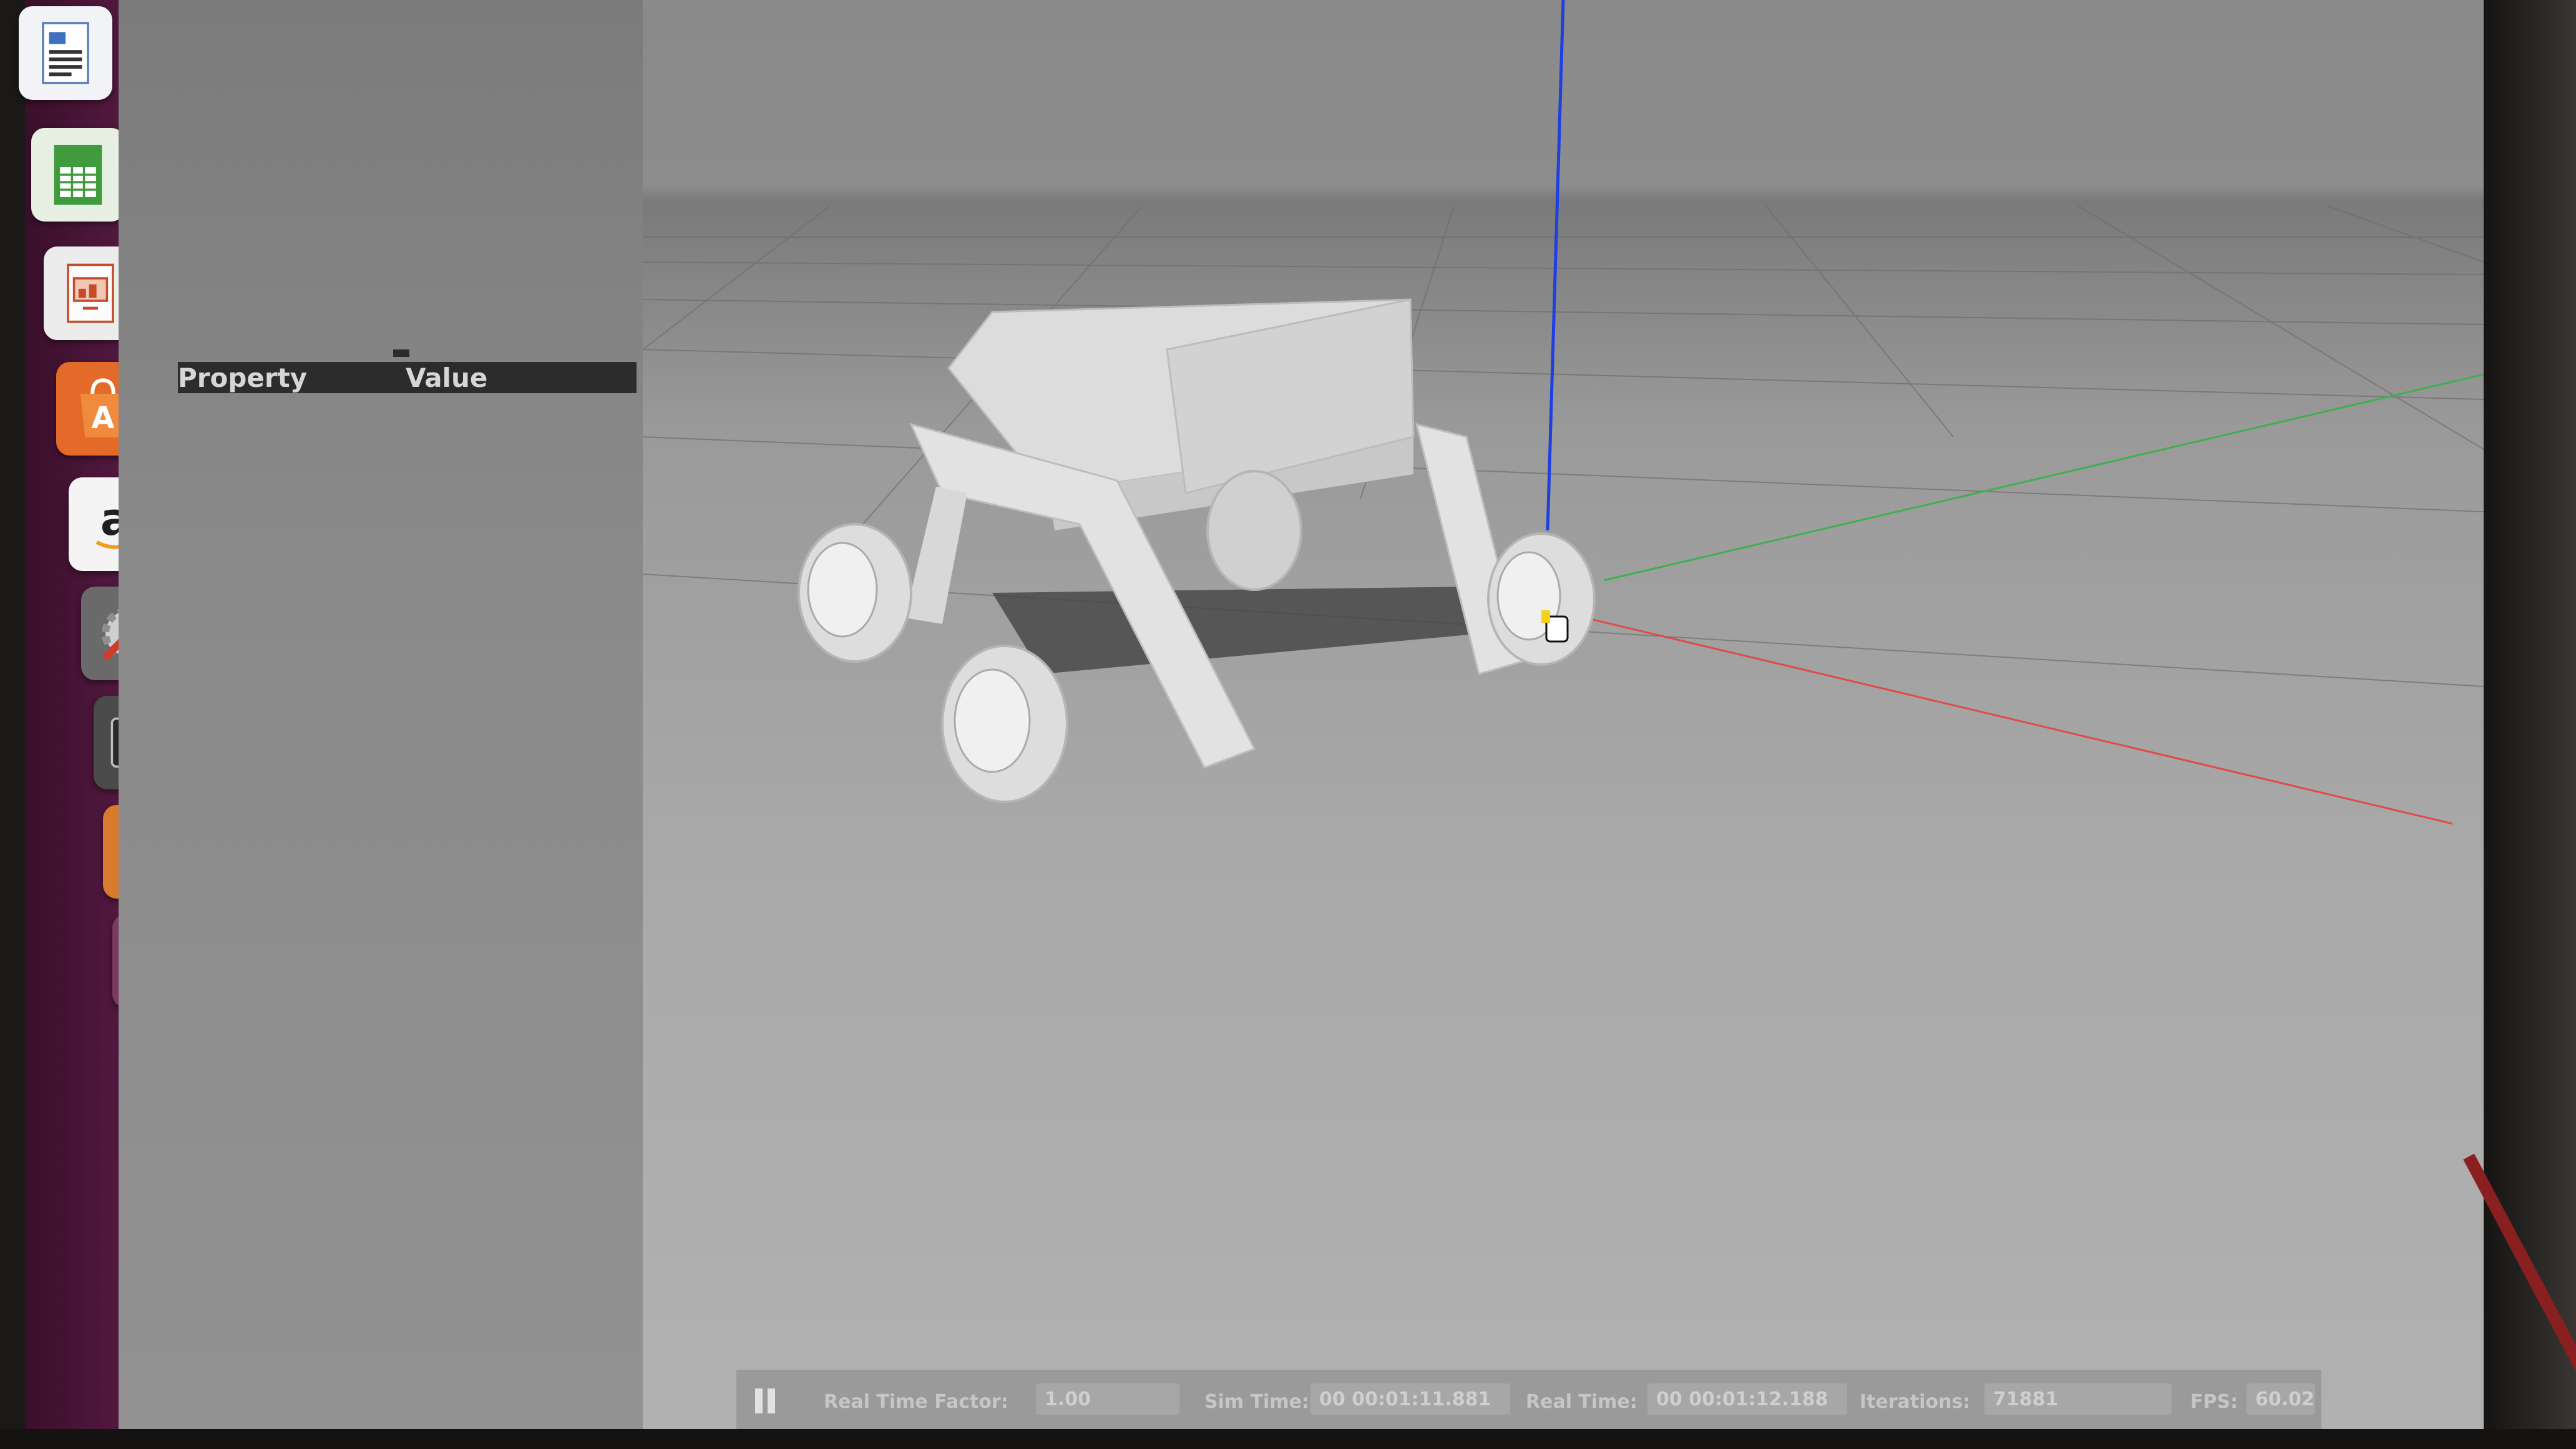 The height and width of the screenshot is (1449, 2576). I want to click on robot-shadow, so click(1254, 630).